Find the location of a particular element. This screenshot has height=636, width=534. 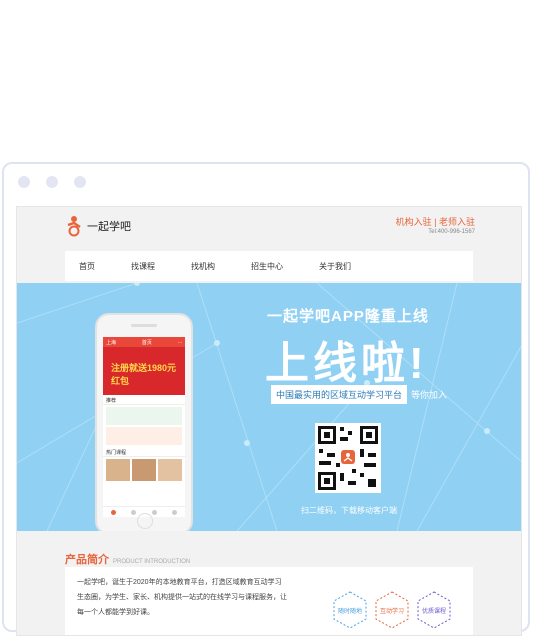

feature-label: 优质课程 is located at coordinates (433, 611).